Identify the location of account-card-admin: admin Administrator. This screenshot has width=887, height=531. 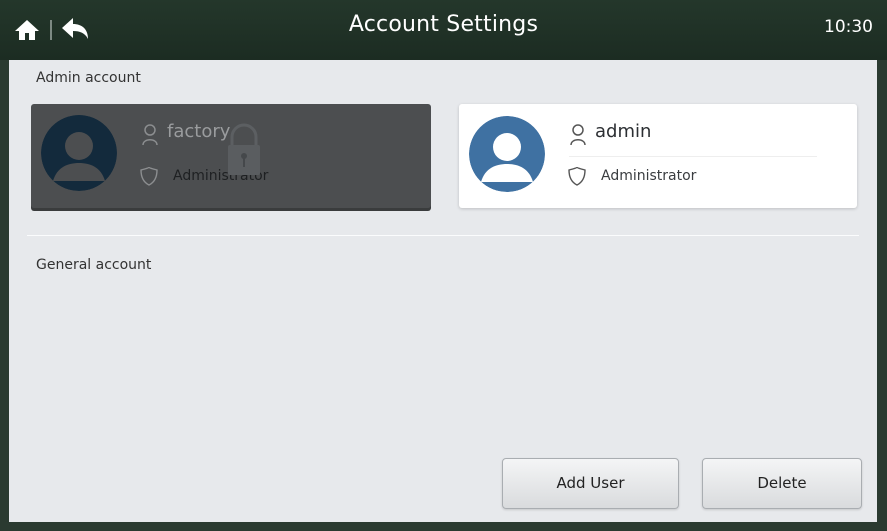
(658, 156).